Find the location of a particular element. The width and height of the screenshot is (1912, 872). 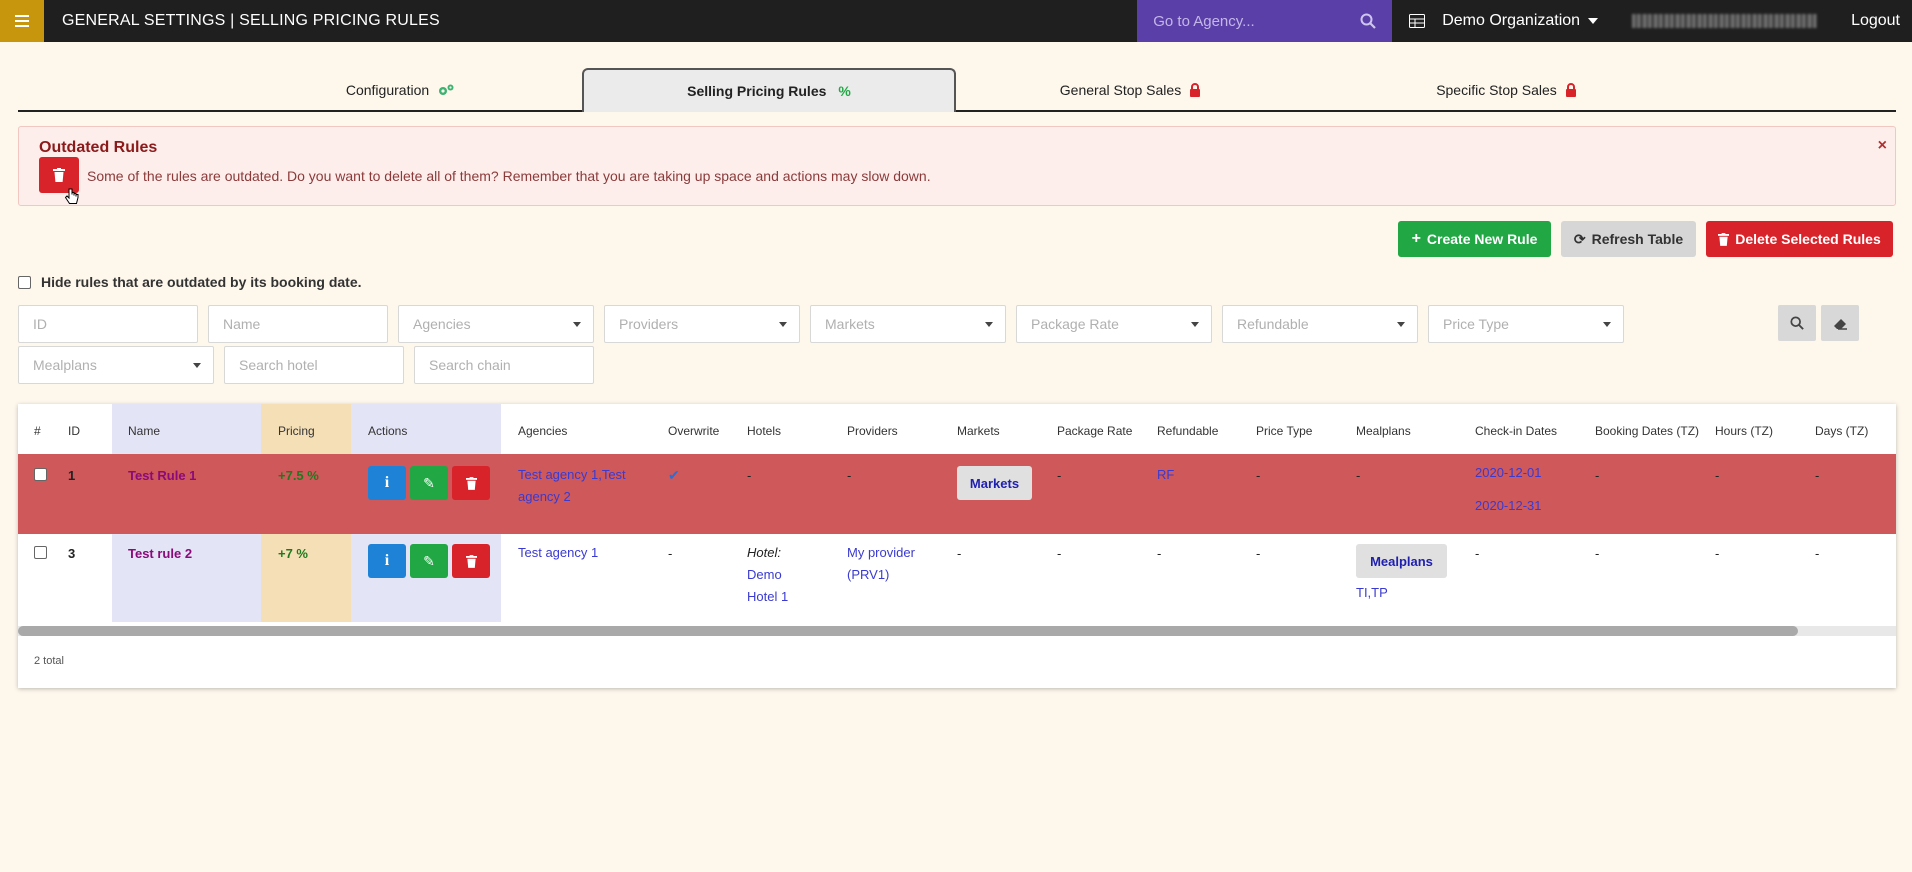

col-header: Actions is located at coordinates (388, 431).